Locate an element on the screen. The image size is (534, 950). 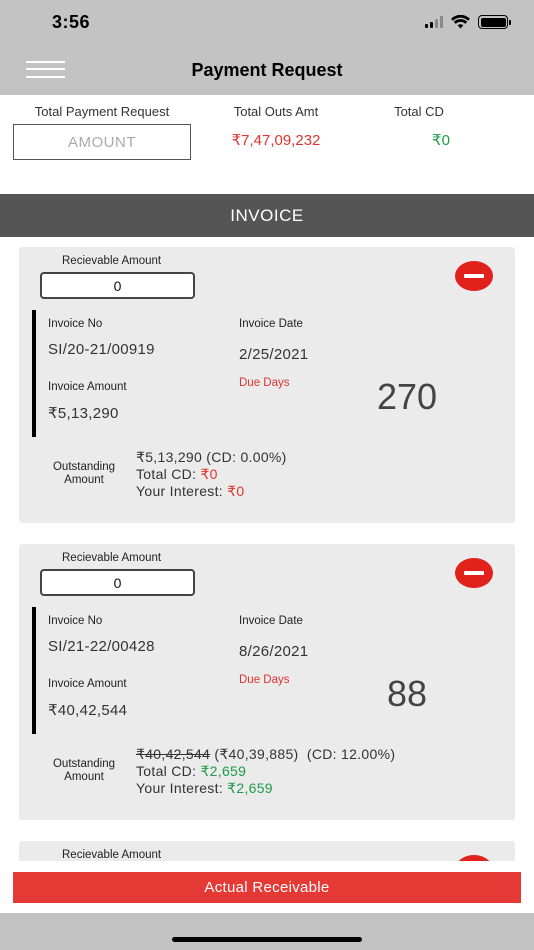
total-cd-row: Total CD: ₹2,659 is located at coordinates (191, 771).